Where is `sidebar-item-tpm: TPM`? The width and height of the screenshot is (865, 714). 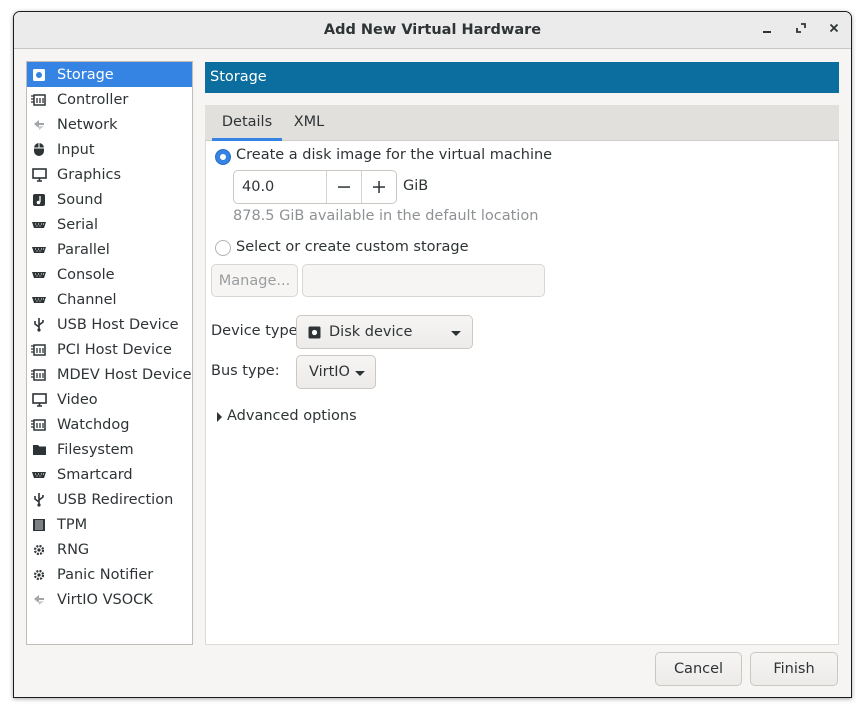
sidebar-item-tpm: TPM is located at coordinates (109, 524).